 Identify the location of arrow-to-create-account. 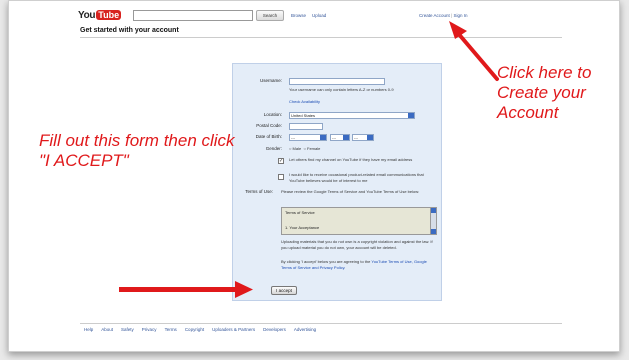
(474, 51).